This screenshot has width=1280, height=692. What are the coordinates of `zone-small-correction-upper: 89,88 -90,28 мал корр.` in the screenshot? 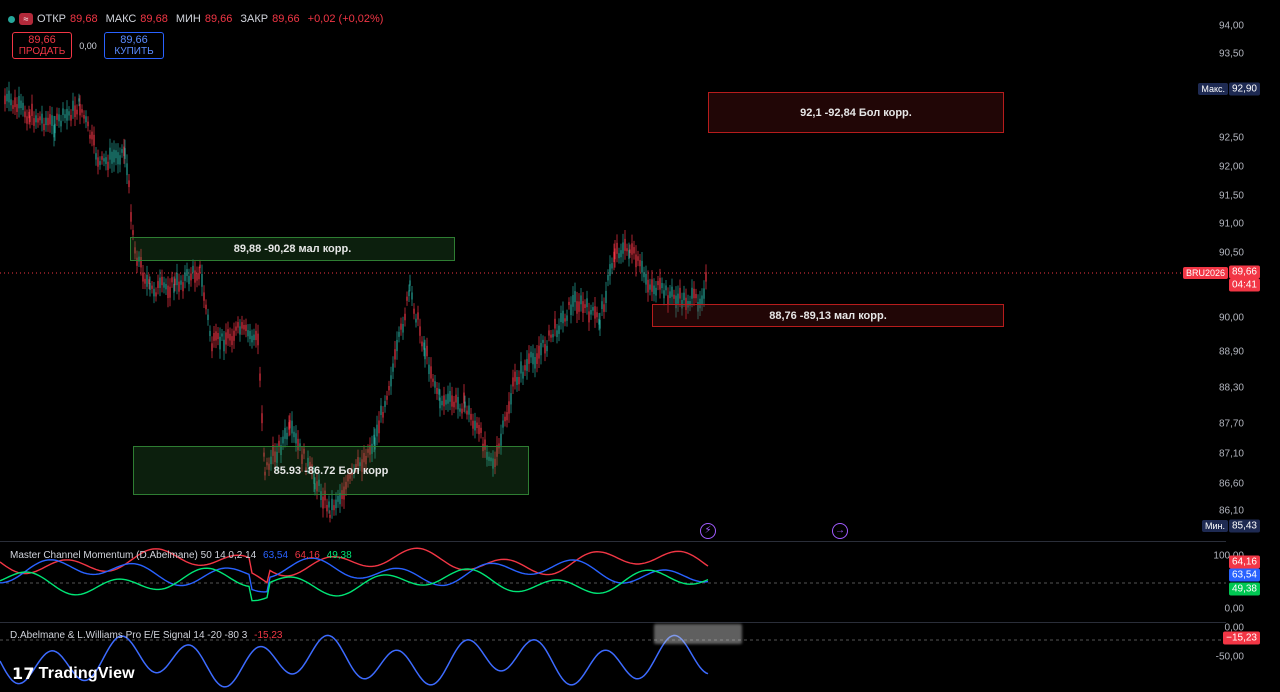 It's located at (292, 249).